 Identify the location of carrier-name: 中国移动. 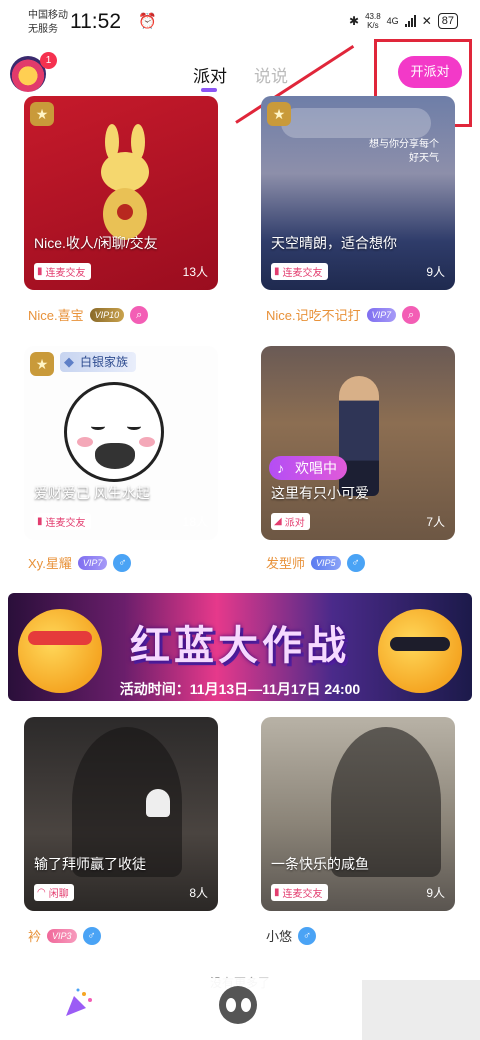
(48, 15).